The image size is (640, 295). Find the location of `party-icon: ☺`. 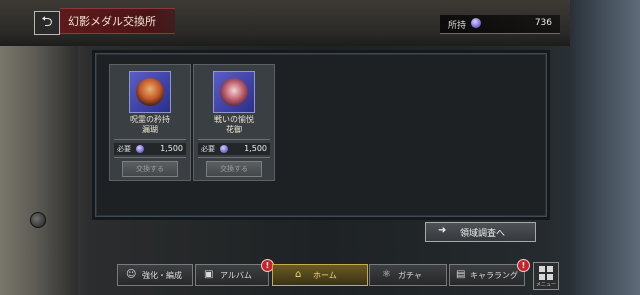

party-icon: ☺ is located at coordinates (131, 274).